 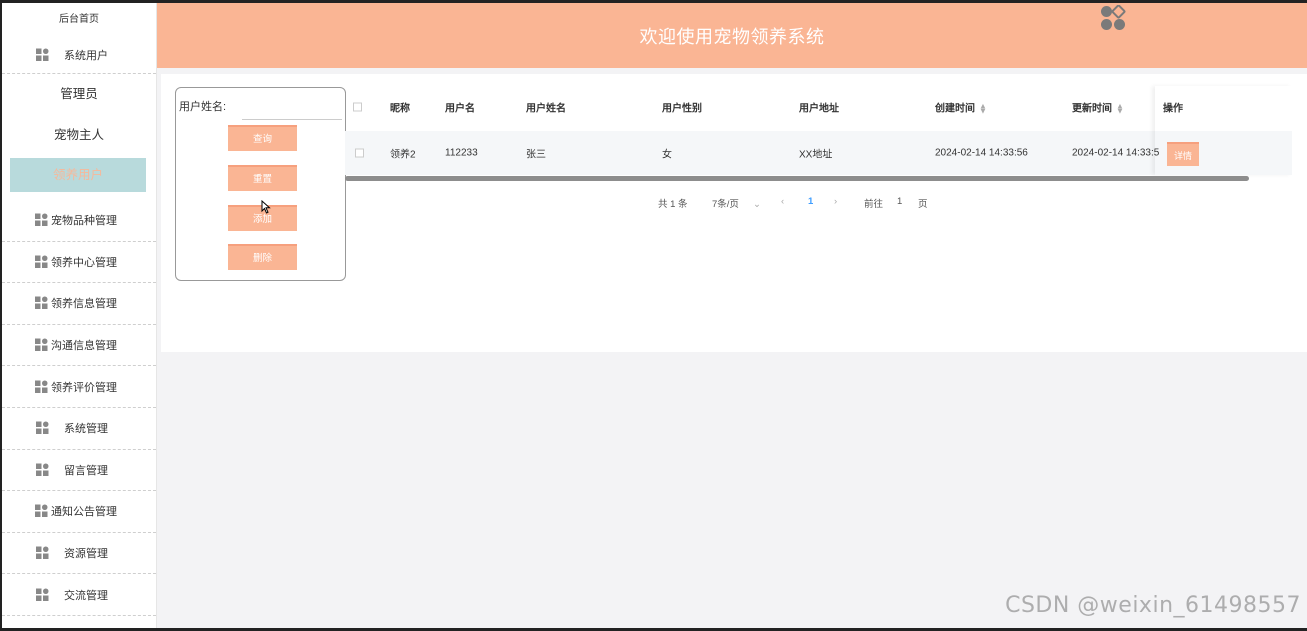 What do you see at coordinates (981, 153) in the screenshot?
I see `cell-created: 2024-02-14 14:33:56` at bounding box center [981, 153].